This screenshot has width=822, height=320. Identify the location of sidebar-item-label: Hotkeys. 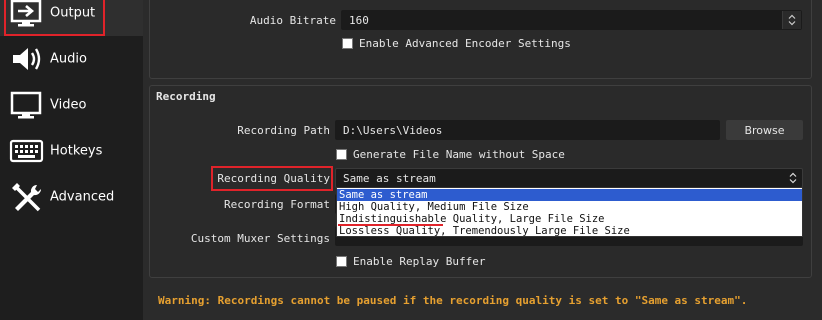
(76, 151).